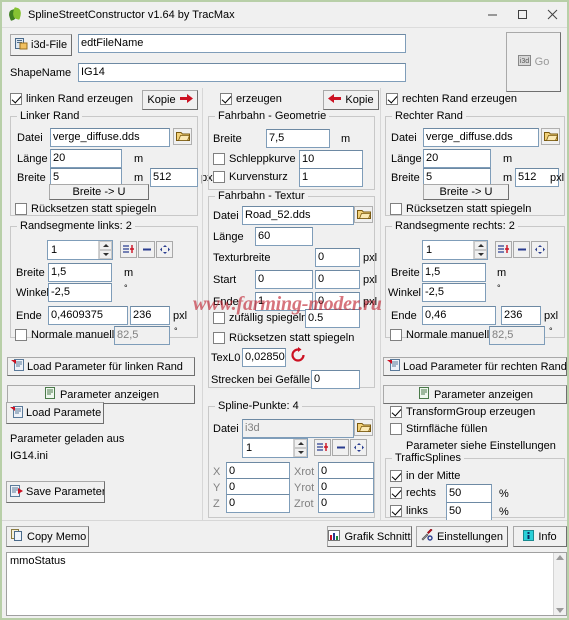 Image resolution: width=569 pixels, height=620 pixels. What do you see at coordinates (363, 427) in the screenshot?
I see `spline-datei-browse-icon` at bounding box center [363, 427].